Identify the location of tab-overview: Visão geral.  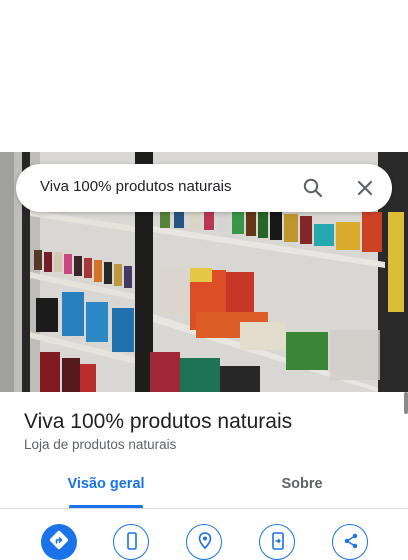
(106, 491).